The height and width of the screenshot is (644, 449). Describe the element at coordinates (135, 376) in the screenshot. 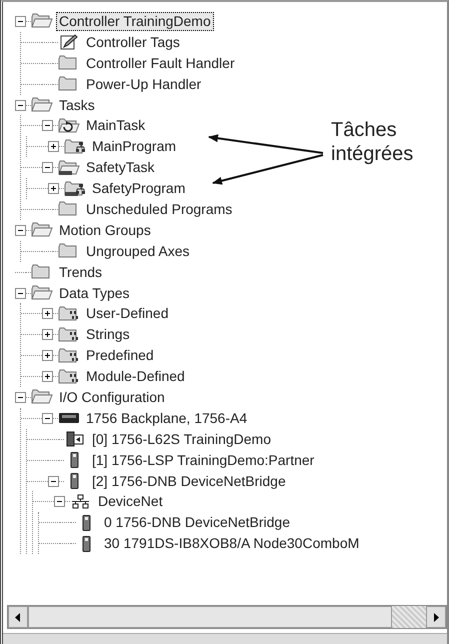

I see `tree-item: Module-Defined` at that location.